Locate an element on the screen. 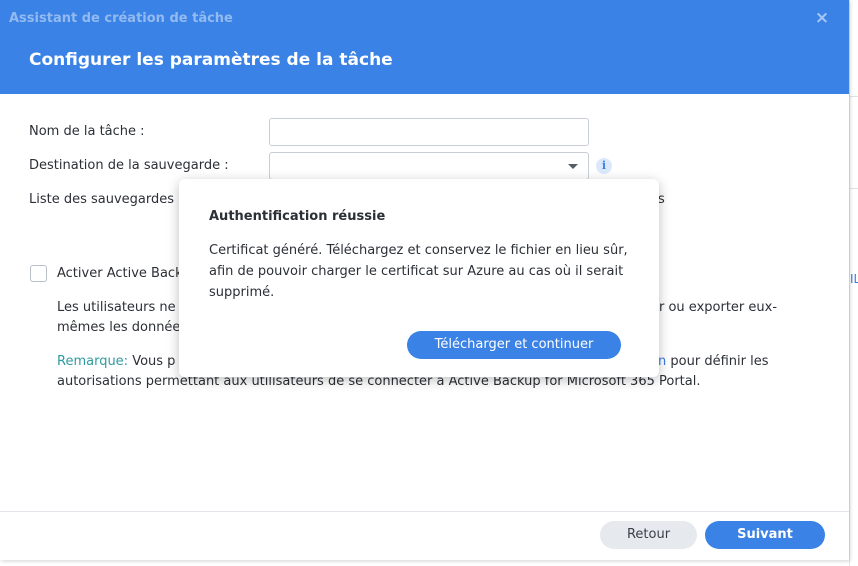 This screenshot has height=566, width=858. note-line1-end: n pour définir les is located at coordinates (713, 362).